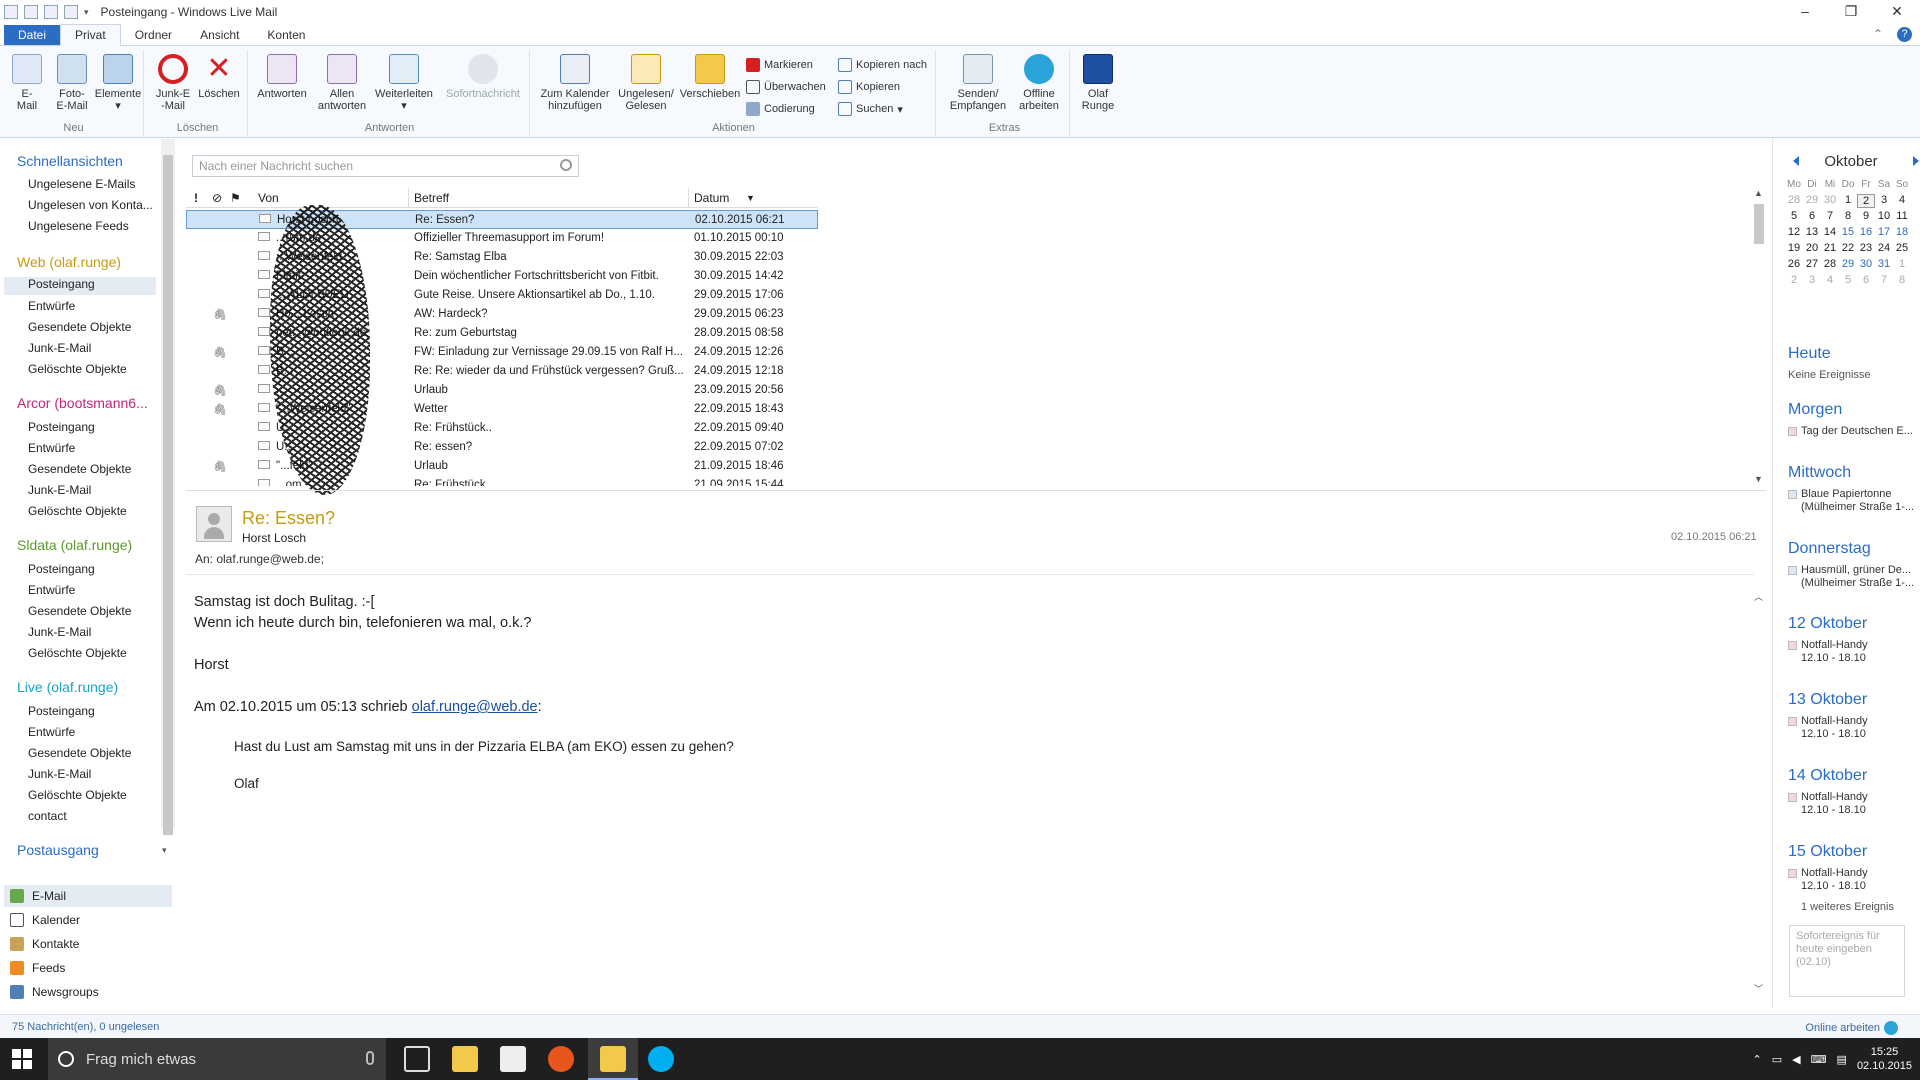  I want to click on message-sender: Horst Losch, so click(274, 538).